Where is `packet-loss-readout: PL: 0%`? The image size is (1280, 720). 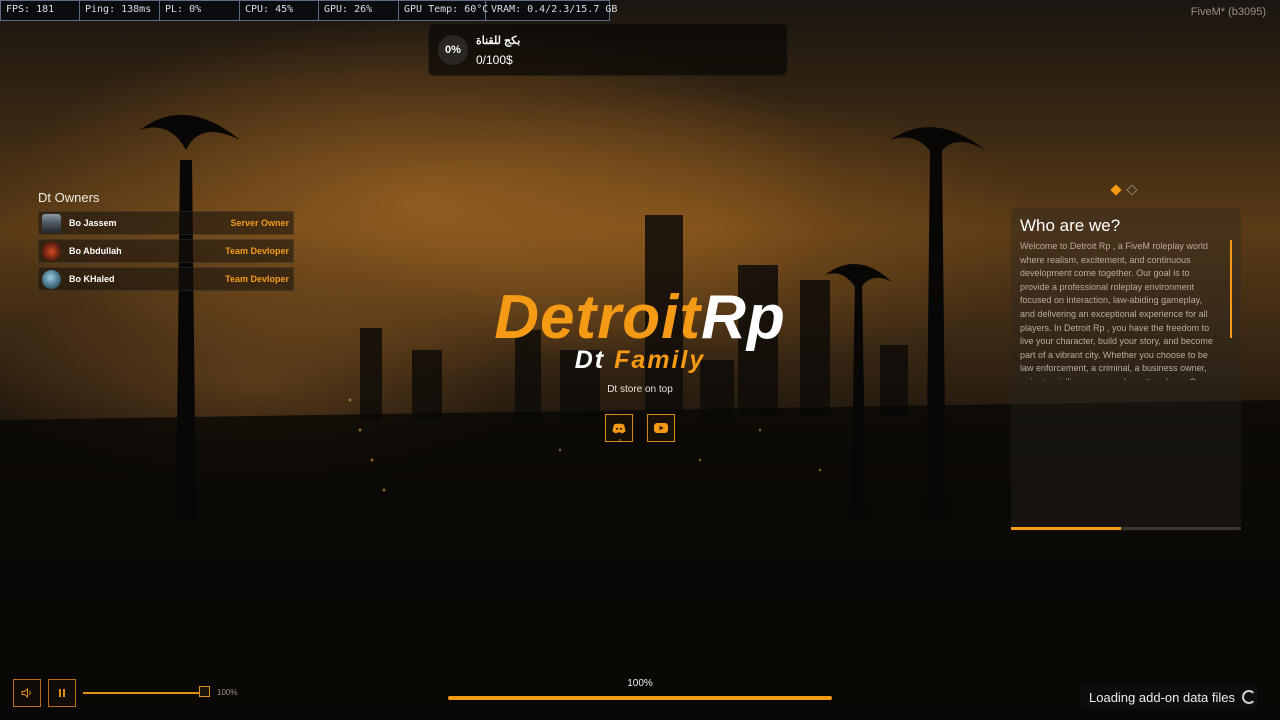
packet-loss-readout: PL: 0% is located at coordinates (200, 10).